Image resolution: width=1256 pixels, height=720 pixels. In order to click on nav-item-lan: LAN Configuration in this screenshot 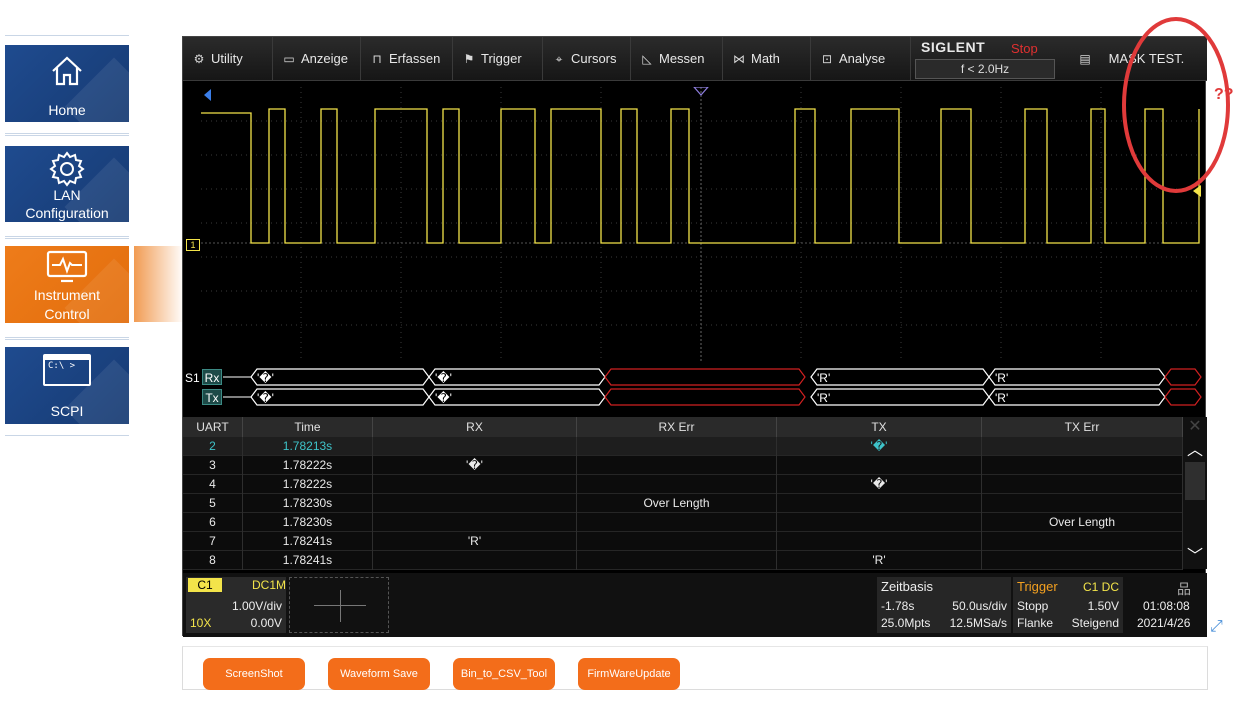, I will do `click(67, 186)`.